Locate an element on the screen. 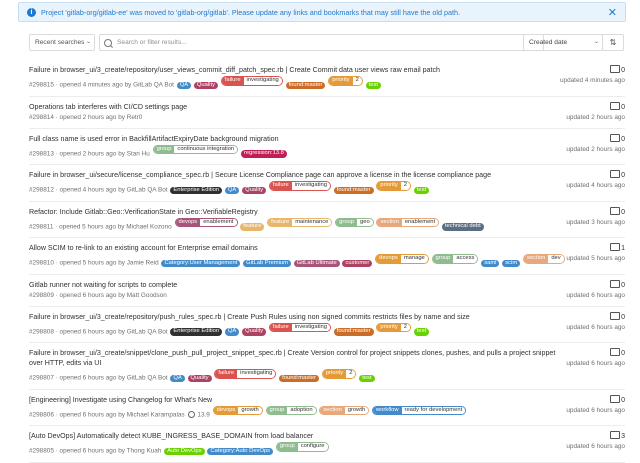 Image resolution: width=640 pixels, height=463 pixels. sort-direction-icon: ⇅ is located at coordinates (613, 42).